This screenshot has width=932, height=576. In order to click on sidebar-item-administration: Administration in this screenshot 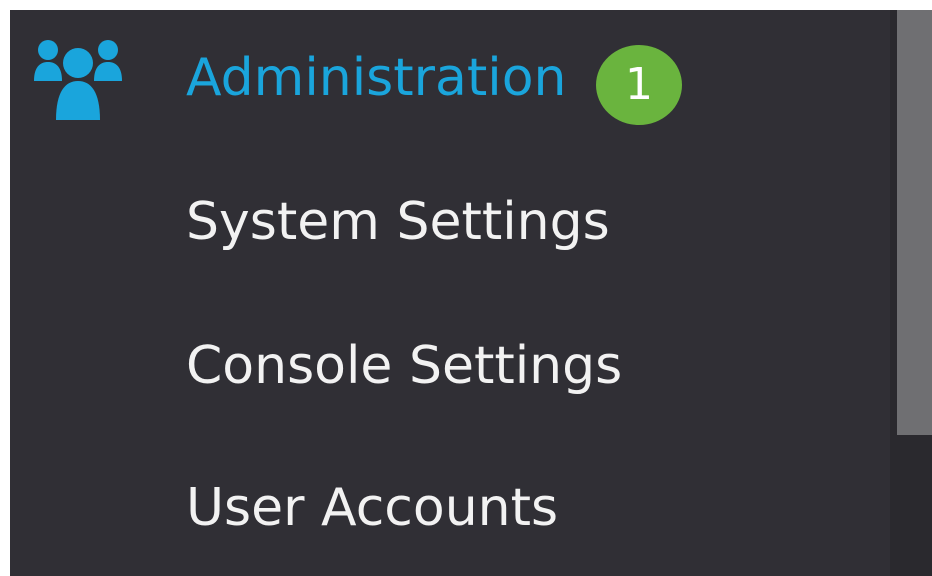, I will do `click(376, 78)`.